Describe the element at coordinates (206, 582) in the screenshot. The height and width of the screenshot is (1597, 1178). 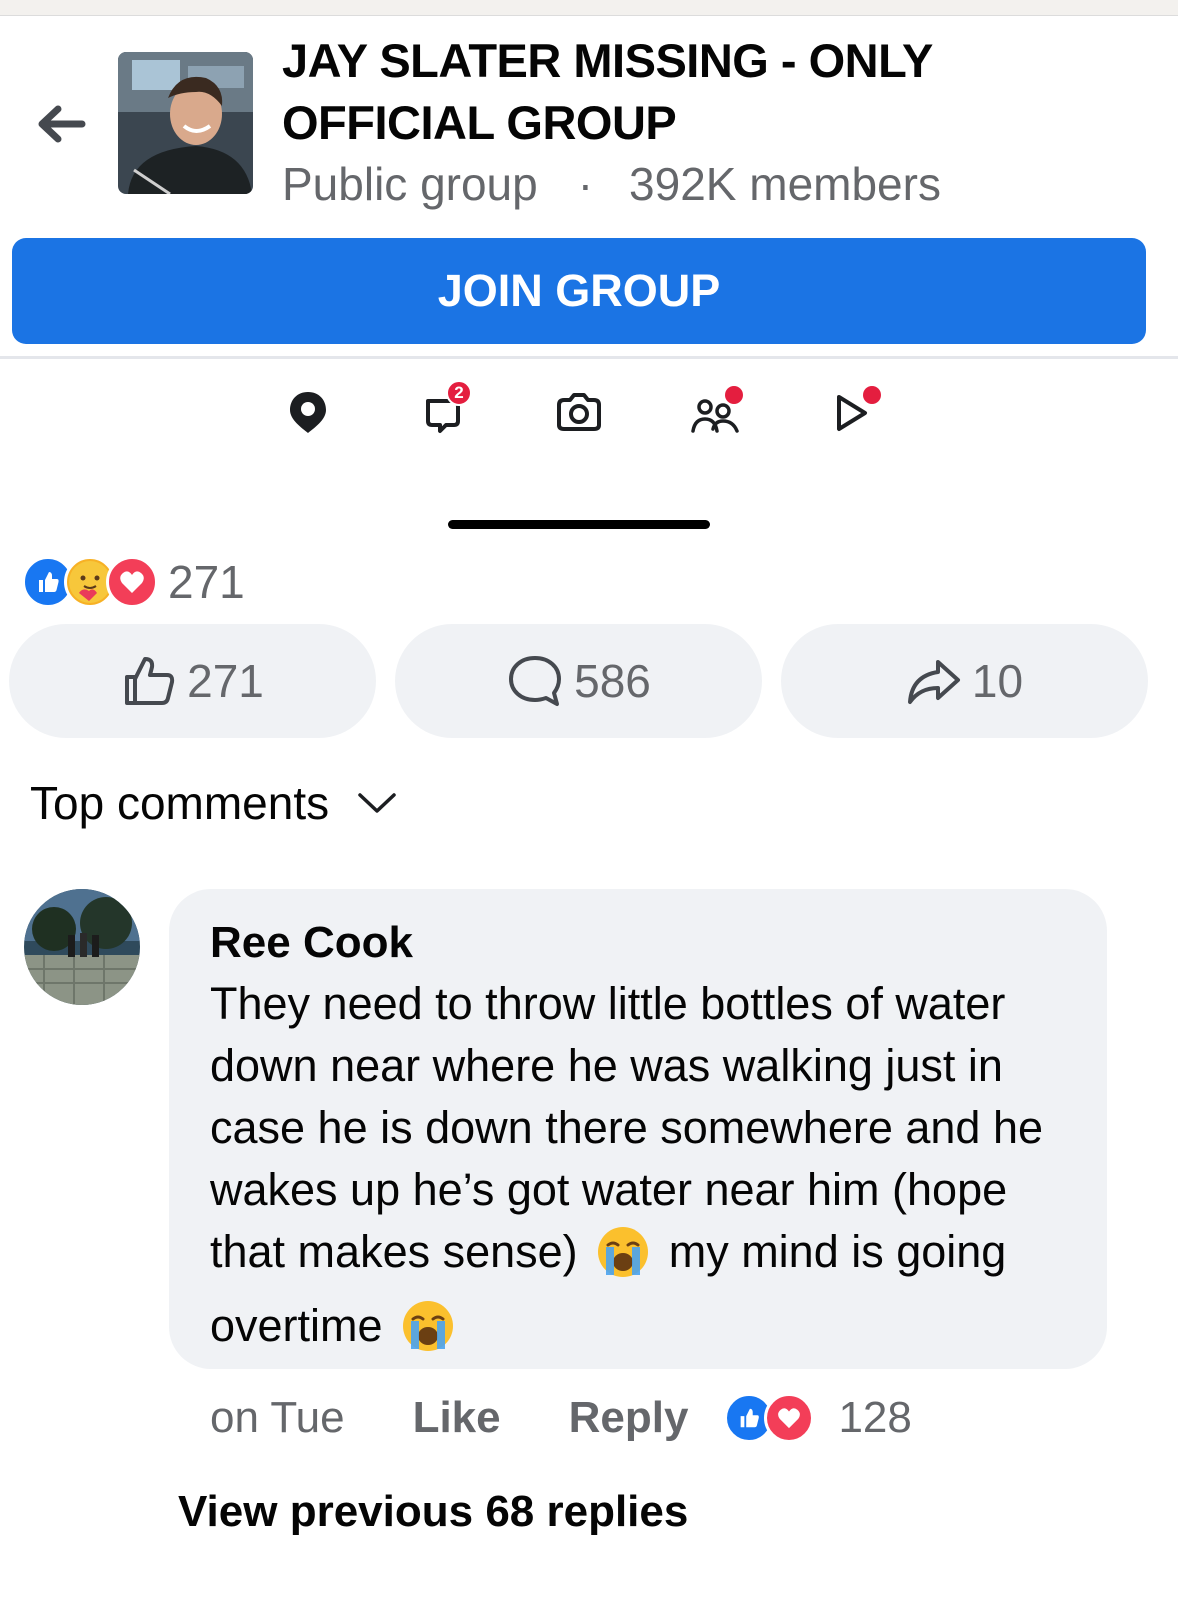
I see `reaction-total: 271` at that location.